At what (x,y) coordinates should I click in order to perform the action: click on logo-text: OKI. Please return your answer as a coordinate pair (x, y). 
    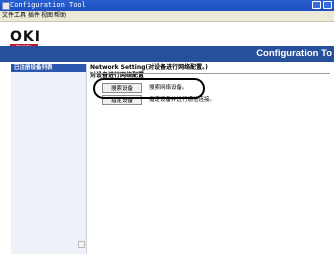
    Looking at the image, I should click on (25, 37).